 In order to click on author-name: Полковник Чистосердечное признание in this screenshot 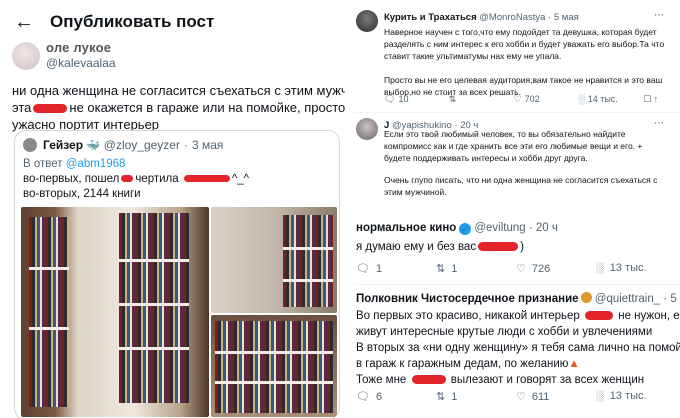, I will do `click(467, 299)`.